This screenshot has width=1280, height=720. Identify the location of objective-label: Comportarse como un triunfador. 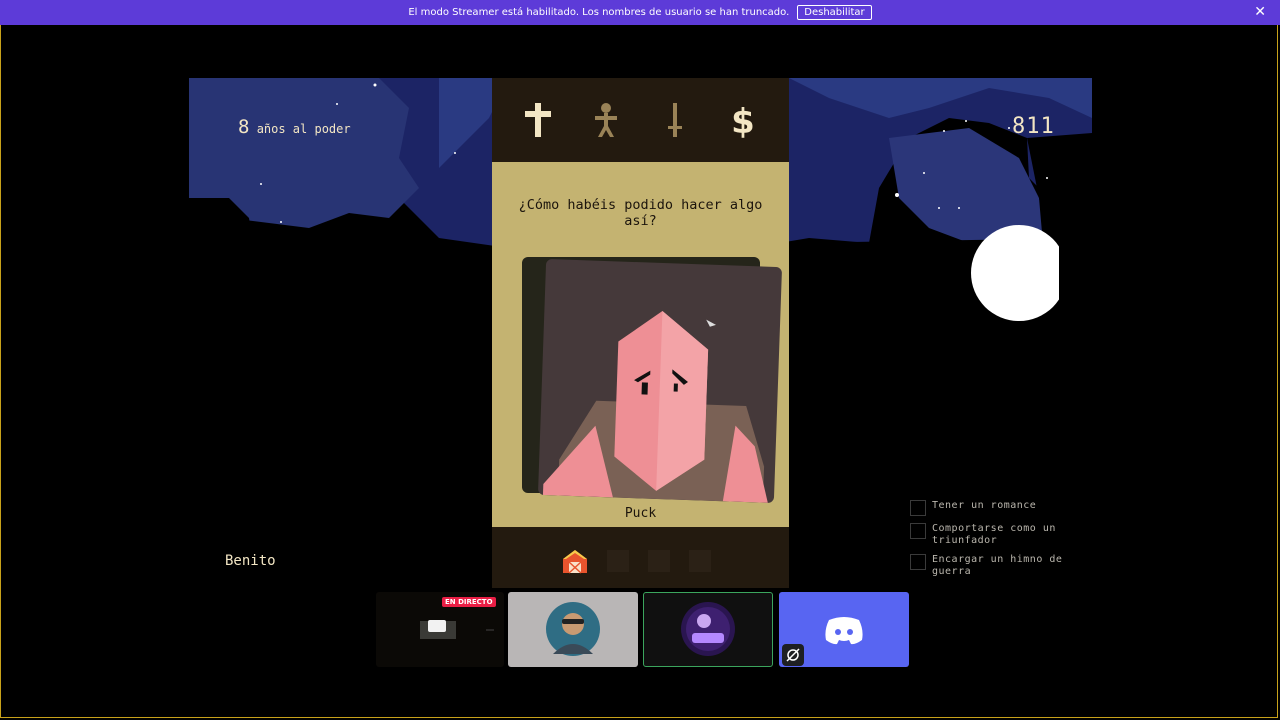
(994, 534).